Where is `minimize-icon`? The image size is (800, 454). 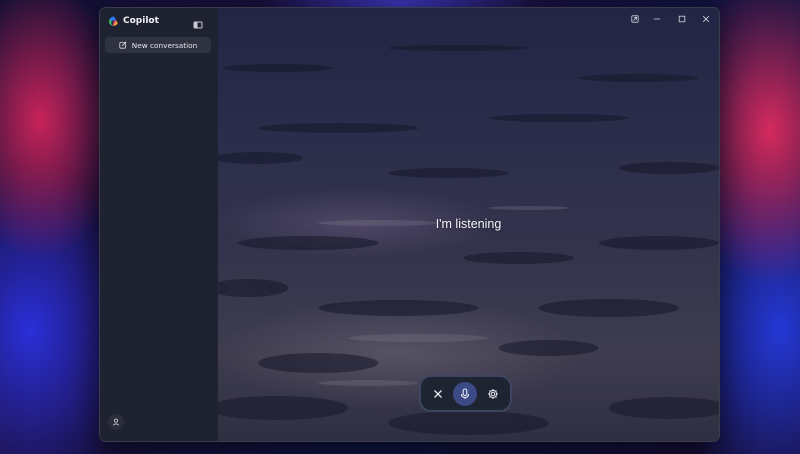 minimize-icon is located at coordinates (657, 19).